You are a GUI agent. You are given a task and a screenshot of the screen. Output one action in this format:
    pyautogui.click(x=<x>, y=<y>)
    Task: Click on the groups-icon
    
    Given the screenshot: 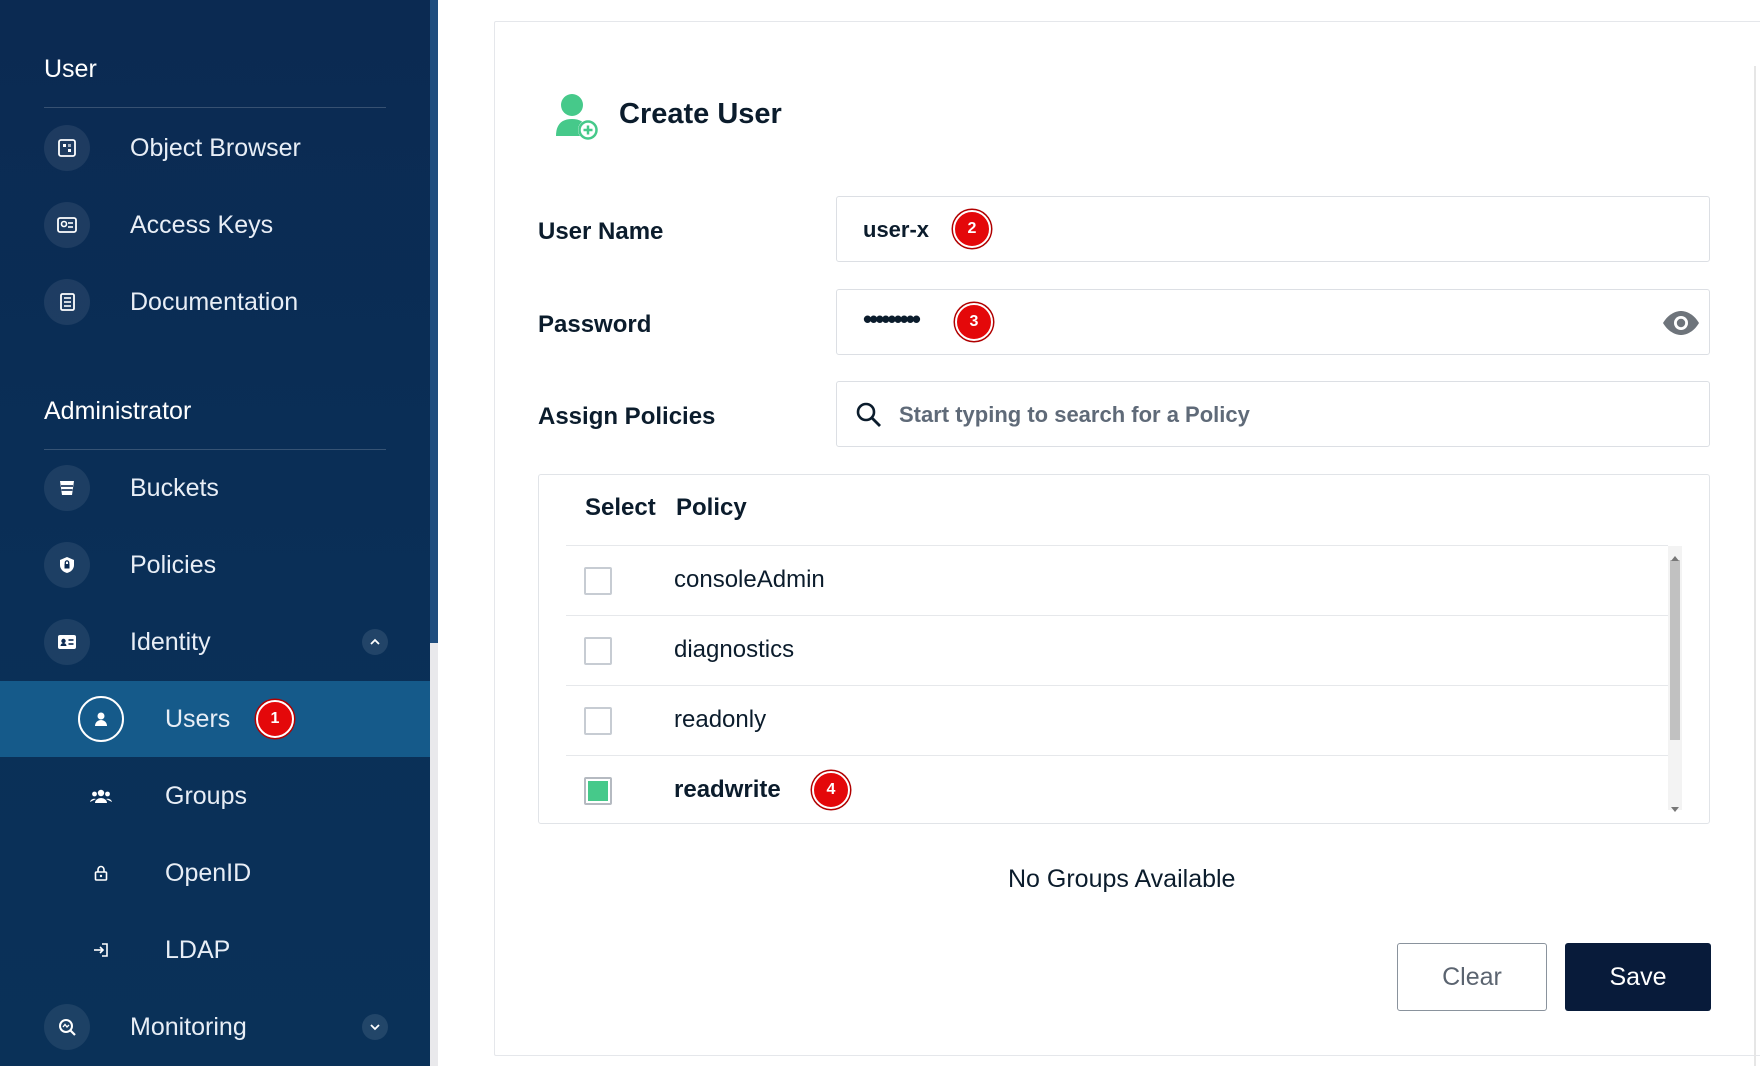 What is the action you would take?
    pyautogui.click(x=101, y=796)
    